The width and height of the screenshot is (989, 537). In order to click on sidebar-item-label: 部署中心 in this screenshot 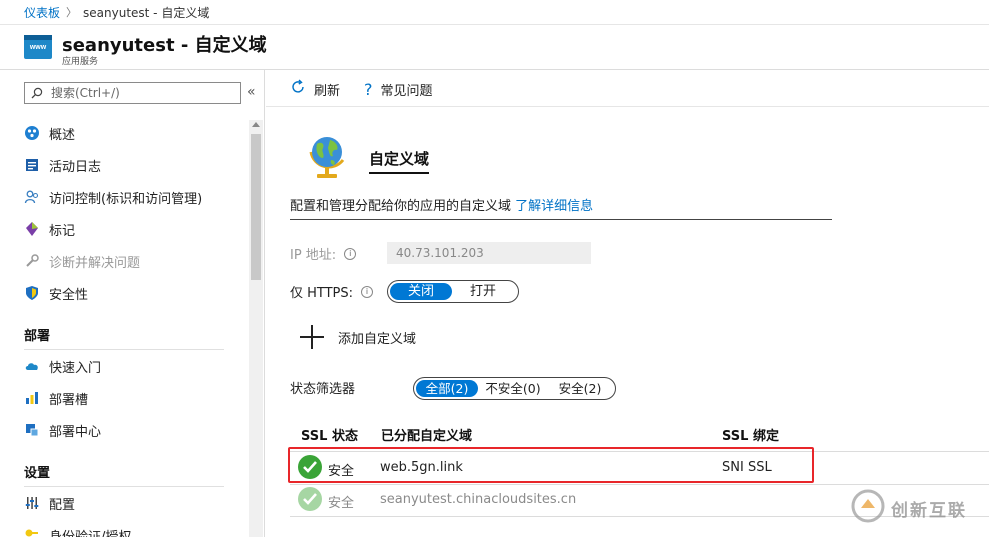, I will do `click(75, 432)`.